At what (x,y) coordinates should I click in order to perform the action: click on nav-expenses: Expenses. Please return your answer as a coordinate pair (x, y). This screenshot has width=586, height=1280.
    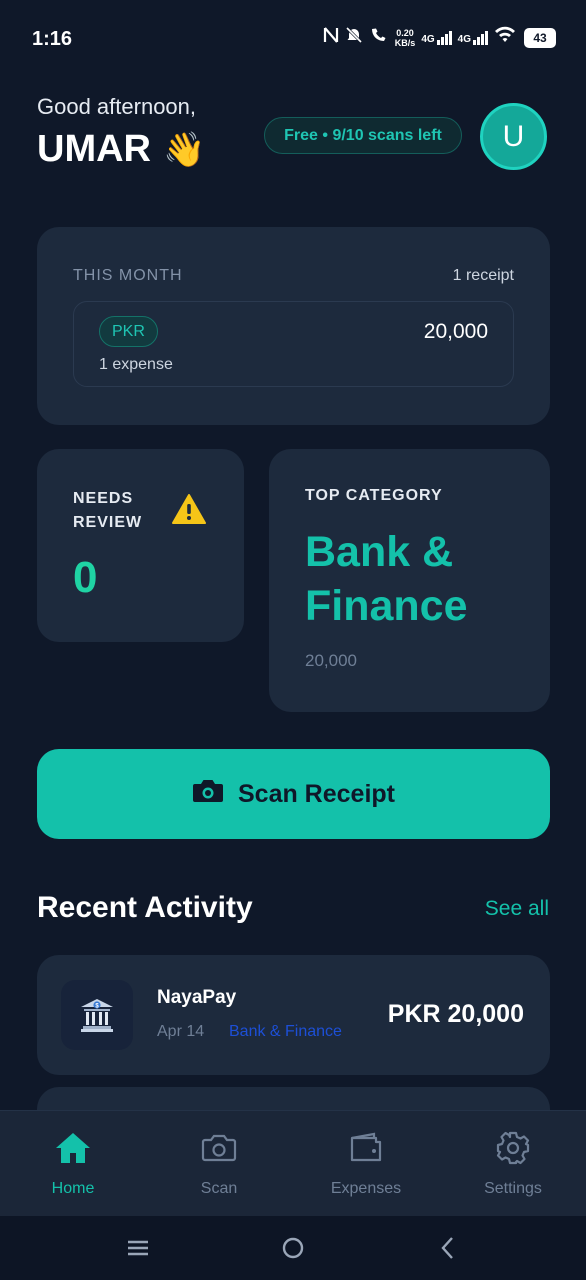
    Looking at the image, I should click on (366, 1164).